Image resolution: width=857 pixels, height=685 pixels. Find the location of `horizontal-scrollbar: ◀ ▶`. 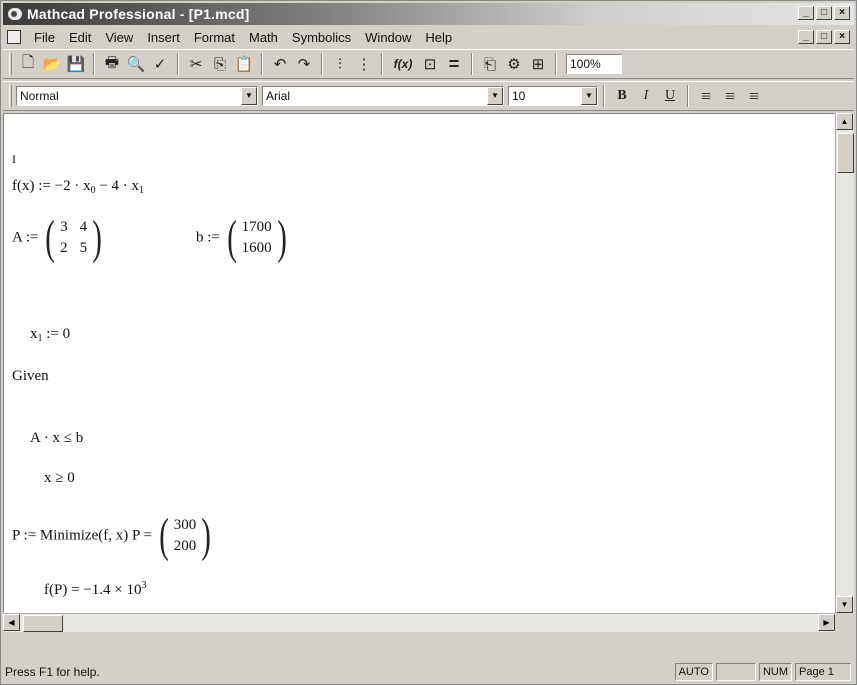

horizontal-scrollbar: ◀ ▶ is located at coordinates (419, 622).